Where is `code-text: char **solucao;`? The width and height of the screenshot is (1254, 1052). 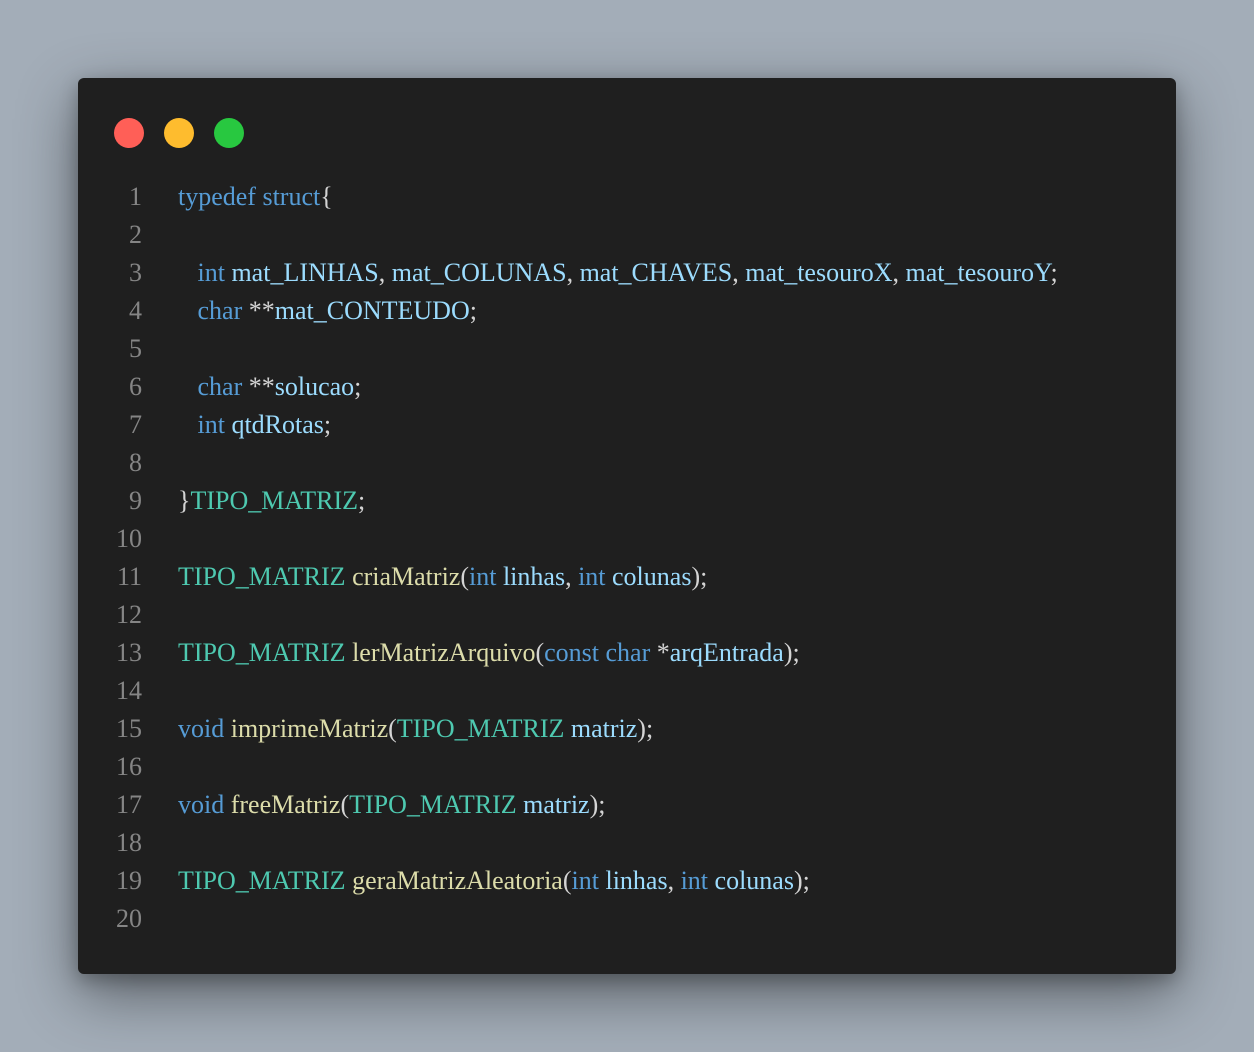 code-text: char **solucao; is located at coordinates (270, 387).